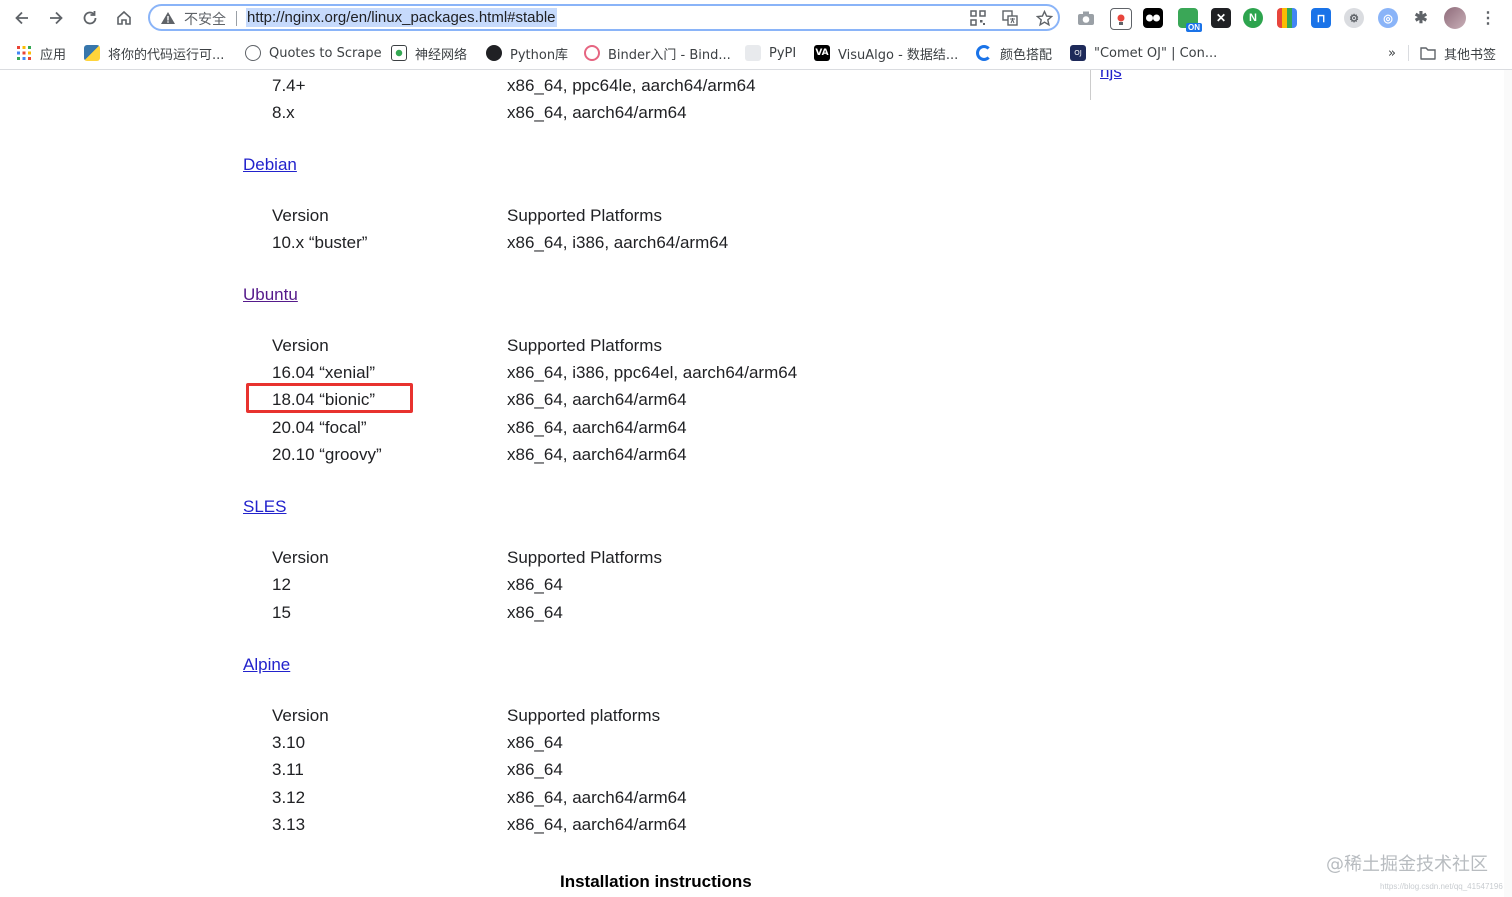  Describe the element at coordinates (329, 398) in the screenshot. I see `red-highlight-box` at that location.